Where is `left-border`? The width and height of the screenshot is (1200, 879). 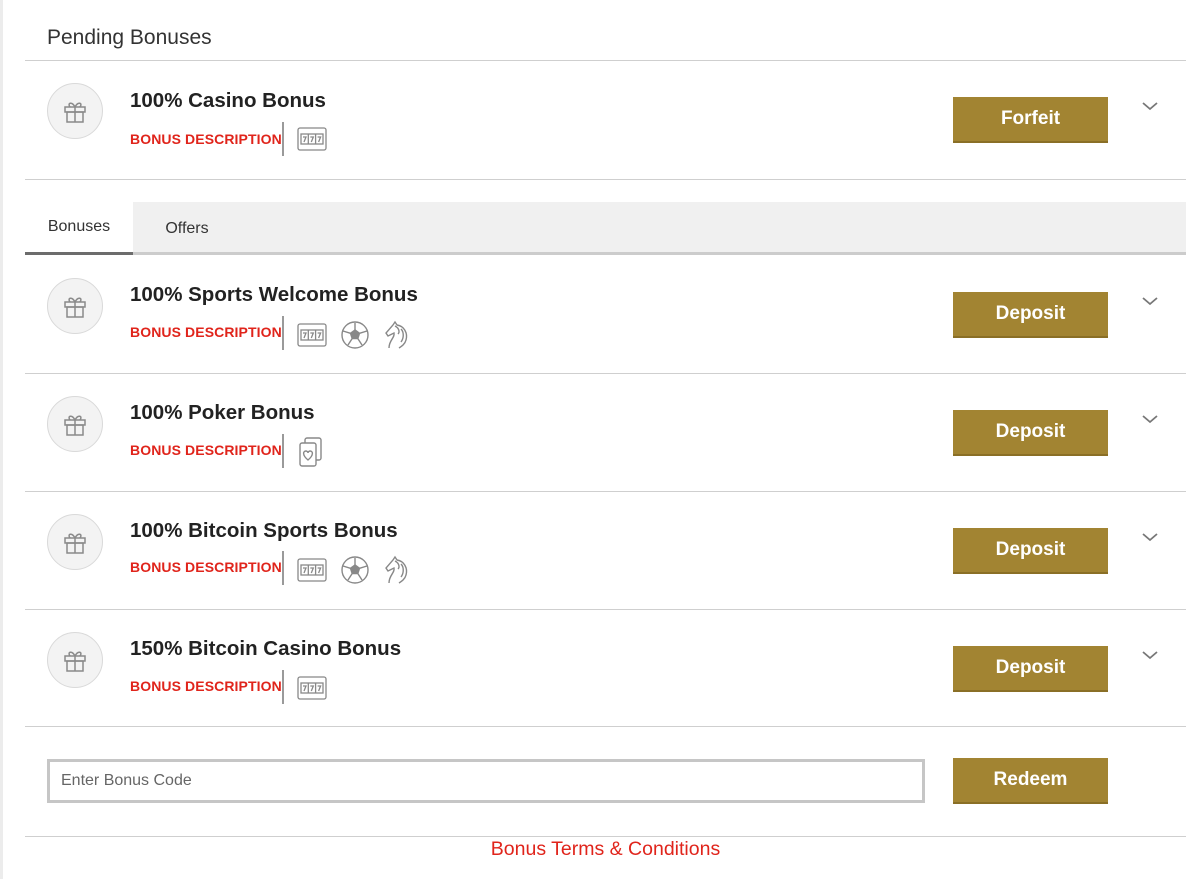
left-border is located at coordinates (1, 439).